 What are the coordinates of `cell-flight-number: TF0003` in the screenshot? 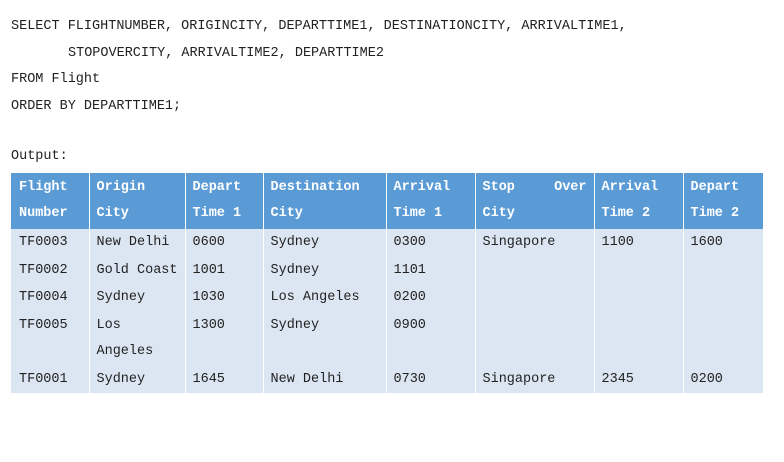 It's located at (50, 243).